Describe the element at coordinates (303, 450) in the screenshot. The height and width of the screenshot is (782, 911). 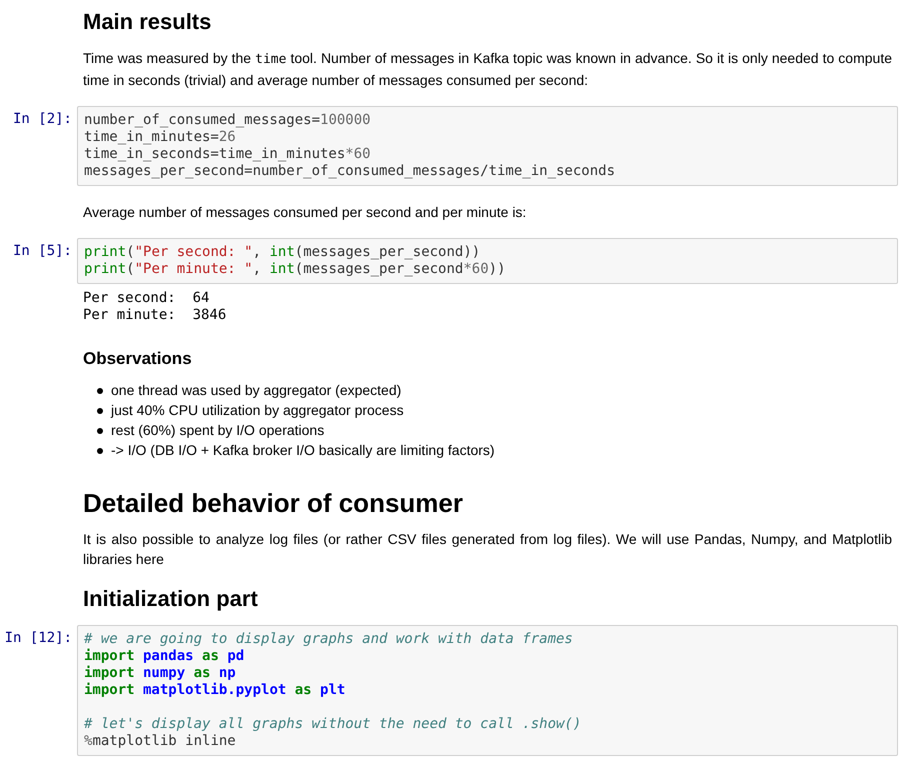
I see `list-item-text: -> I/O (DB I/O + Kafka broker I/O basically are limiting factors)` at that location.